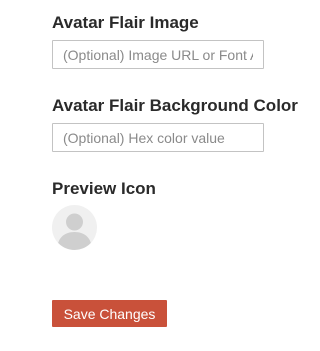  I want to click on save-changes-button: Save Changes, so click(109, 313).